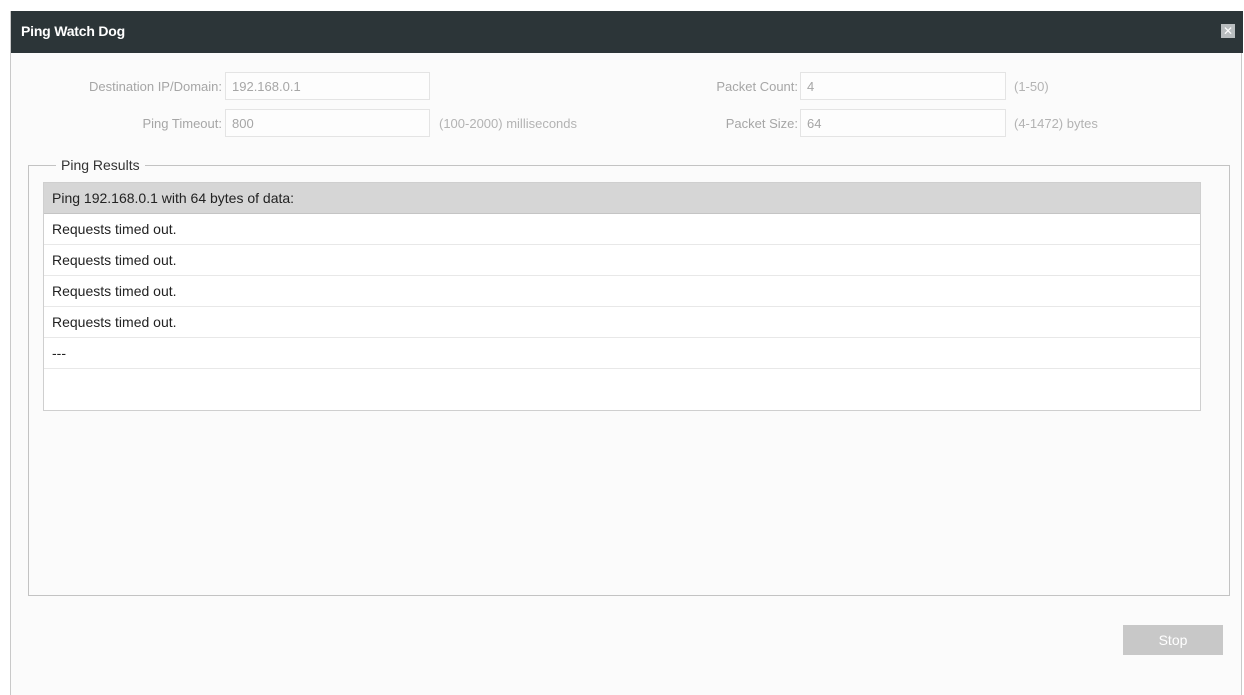 The width and height of the screenshot is (1244, 695). Describe the element at coordinates (100, 165) in the screenshot. I see `ping-results-legend: Ping Results` at that location.